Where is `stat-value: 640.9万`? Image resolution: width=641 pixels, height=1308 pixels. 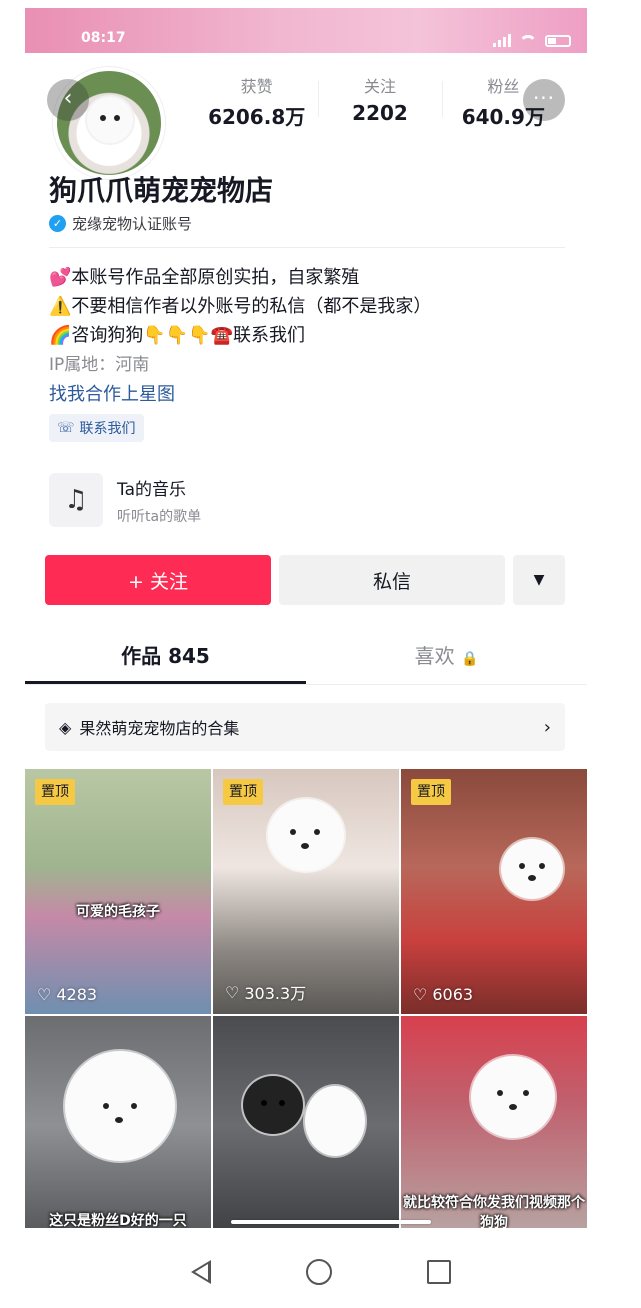 stat-value: 640.9万 is located at coordinates (503, 117).